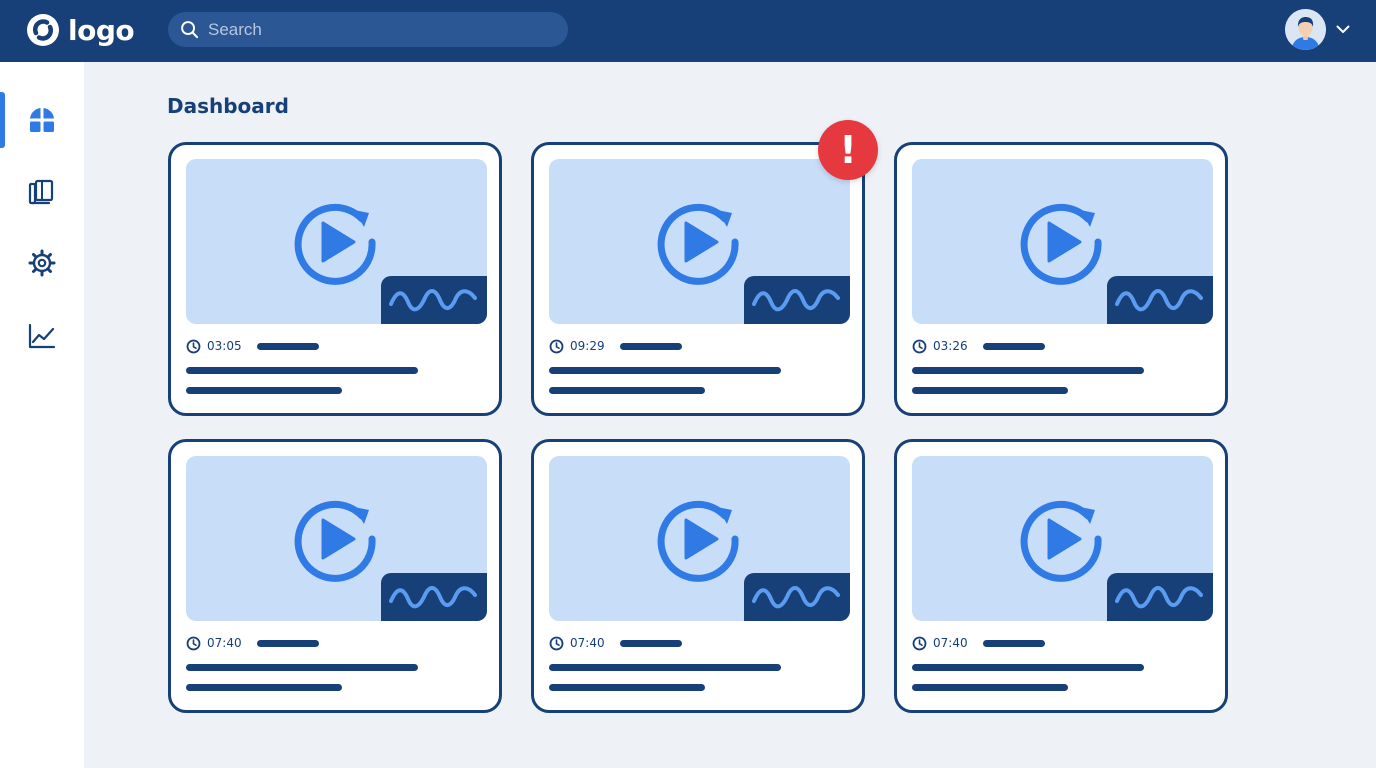 This screenshot has width=1376, height=768. I want to click on video-duration: 03:26, so click(950, 346).